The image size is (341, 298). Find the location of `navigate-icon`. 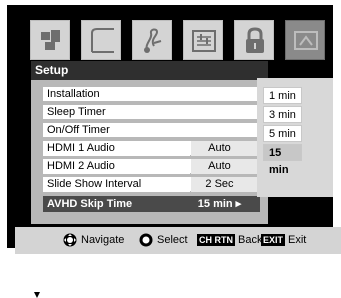

navigate-icon is located at coordinates (70, 240).